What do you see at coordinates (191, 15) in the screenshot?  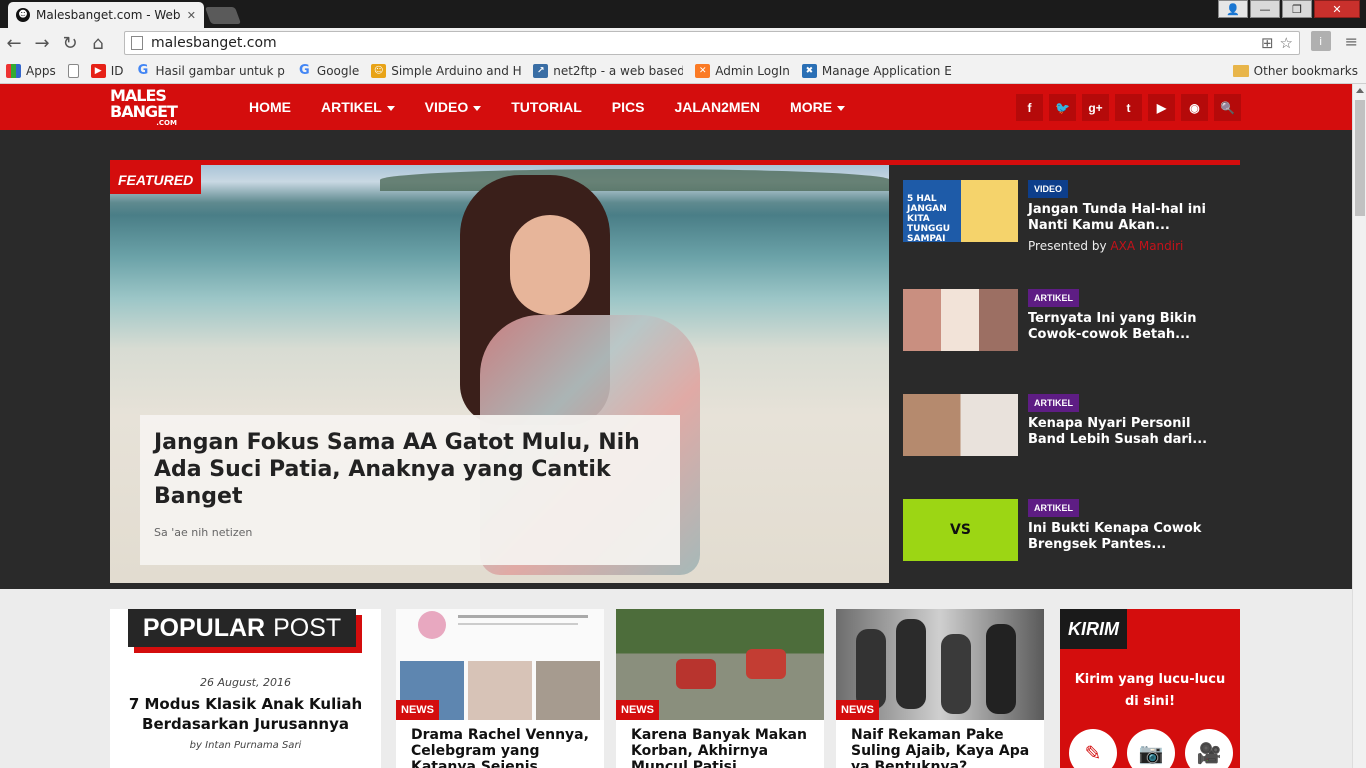 I see `close-tab-icon: ✕` at bounding box center [191, 15].